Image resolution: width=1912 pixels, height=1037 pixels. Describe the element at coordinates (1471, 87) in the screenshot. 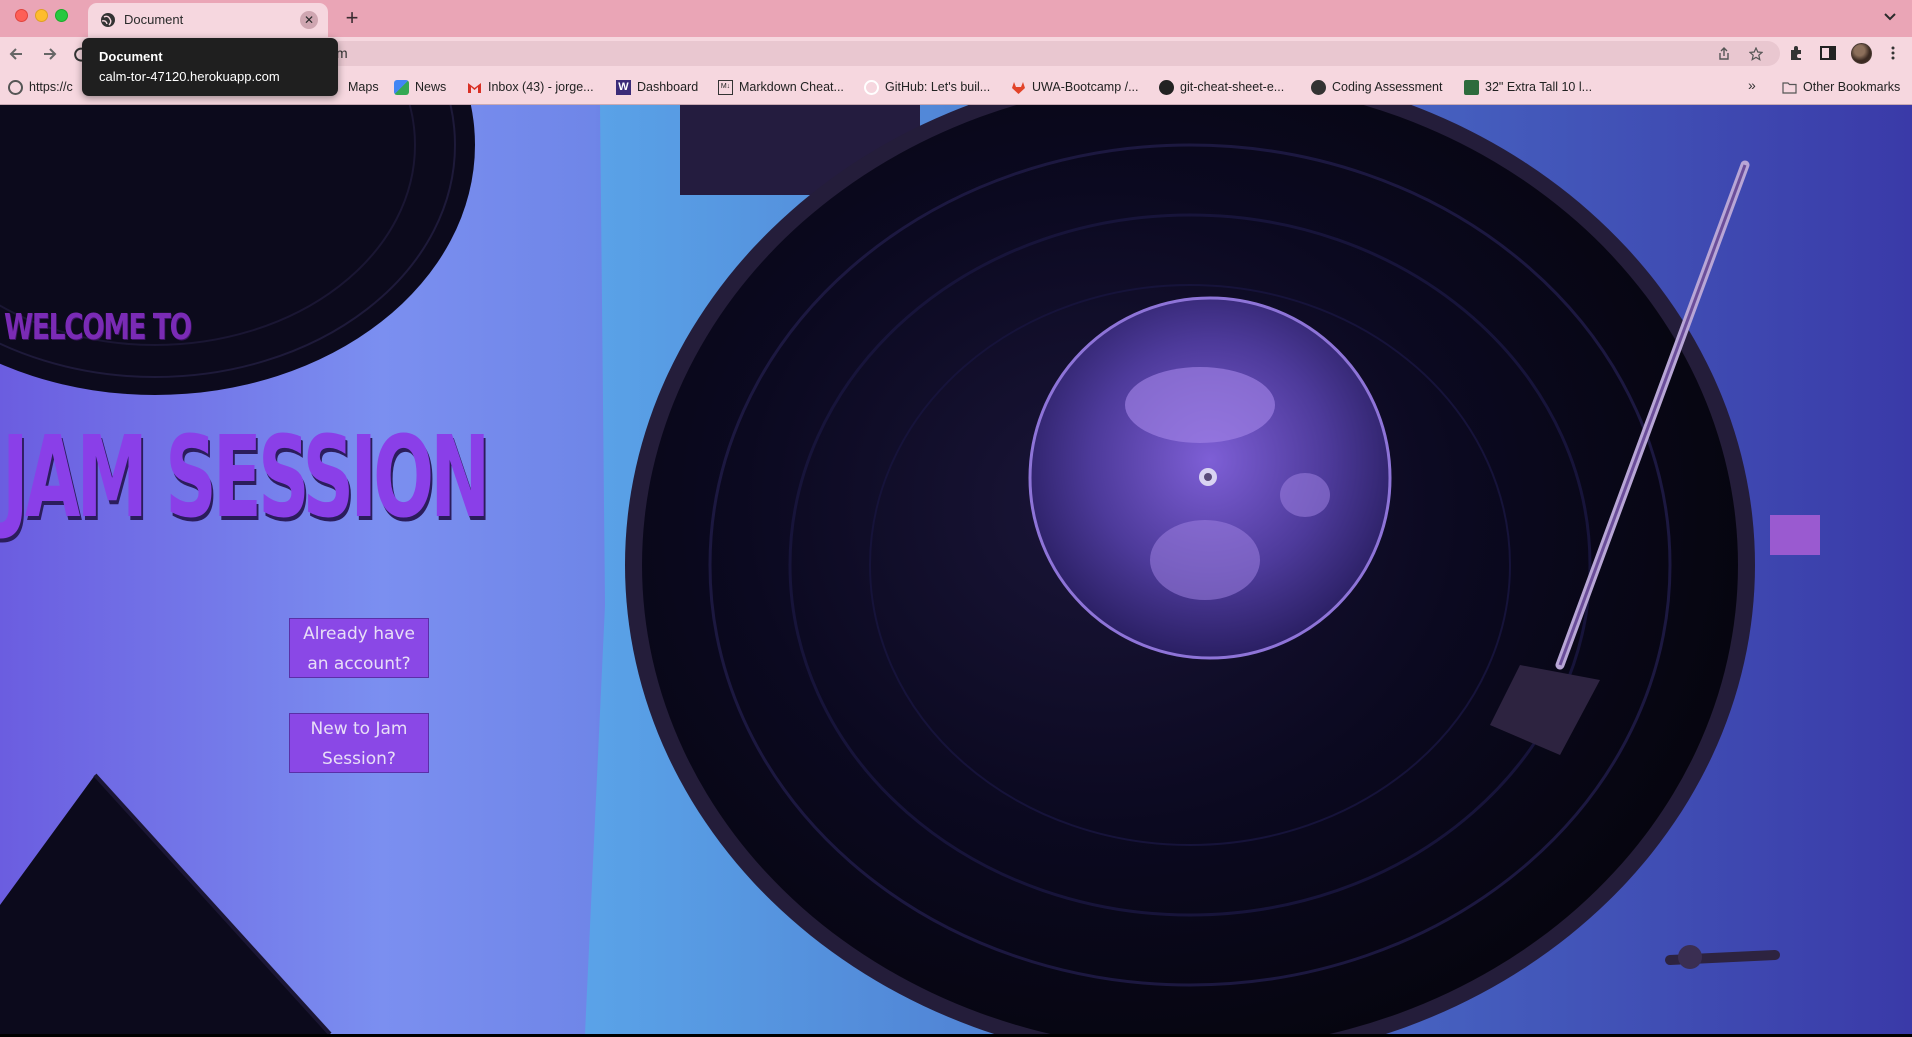

I see `shop-icon` at that location.